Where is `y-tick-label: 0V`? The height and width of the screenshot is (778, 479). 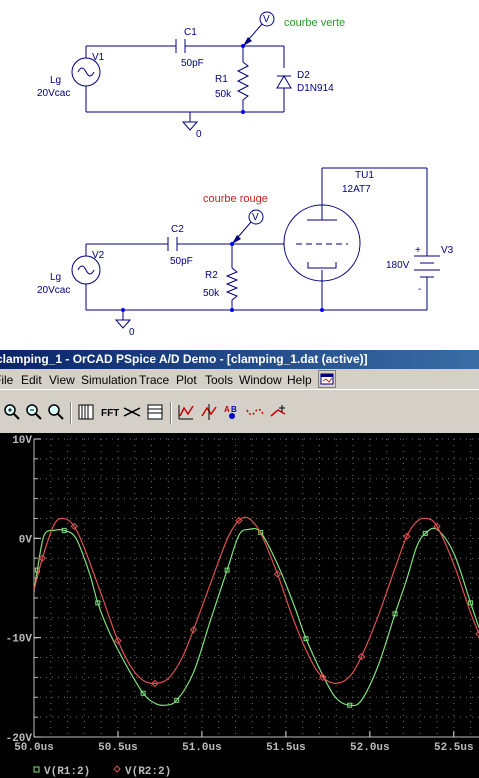 y-tick-label: 0V is located at coordinates (26, 540).